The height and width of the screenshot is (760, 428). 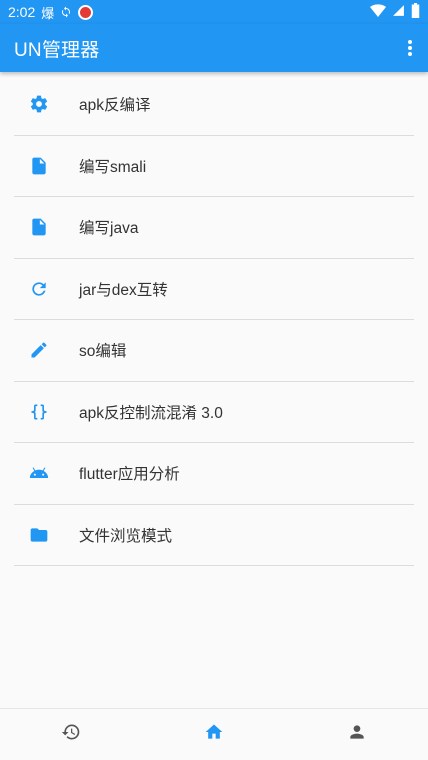 What do you see at coordinates (48, 13) in the screenshot?
I see `status-indicator-text: 爆` at bounding box center [48, 13].